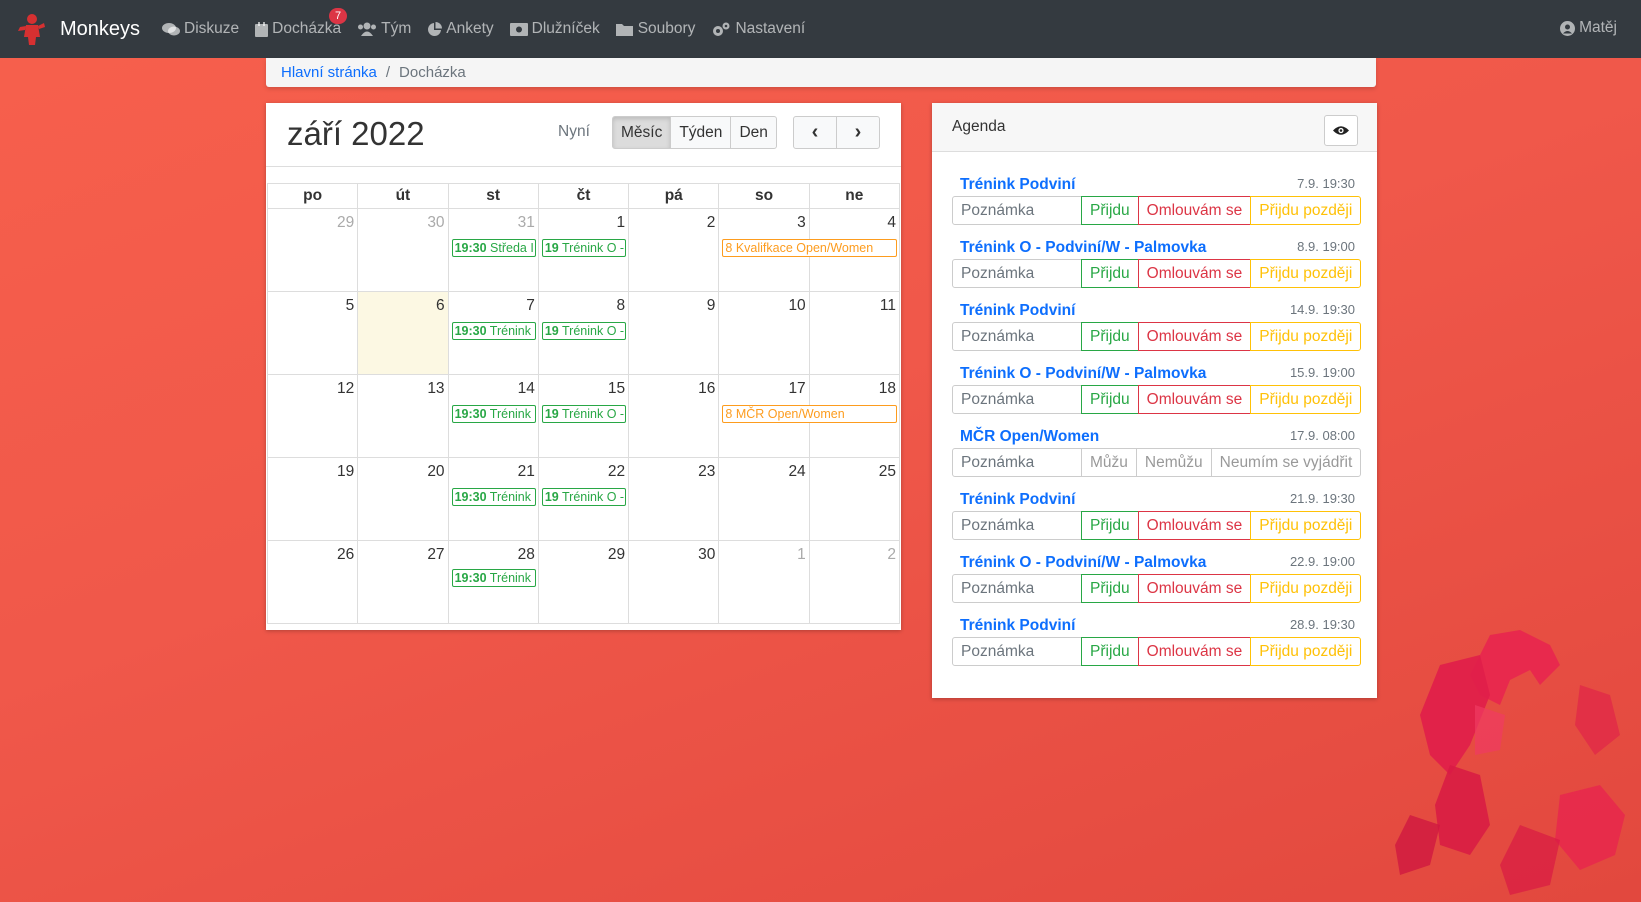 The height and width of the screenshot is (902, 1641). I want to click on view-day-button: Den, so click(753, 132).